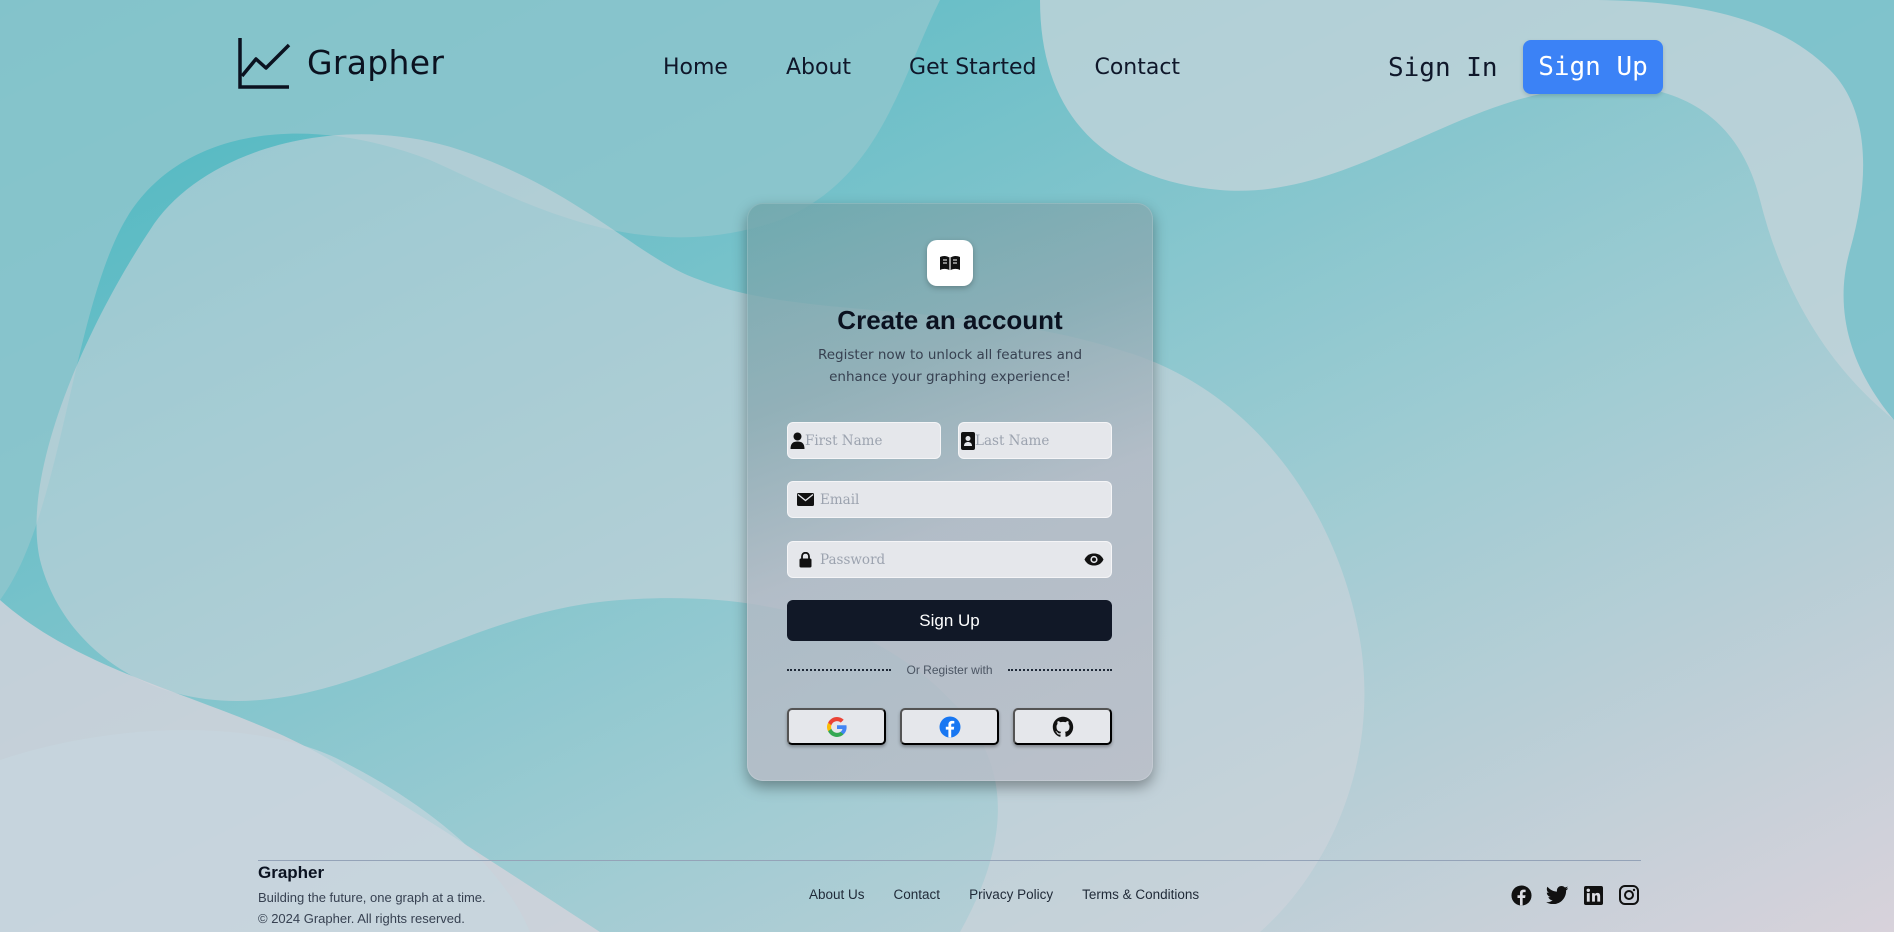 The image size is (1894, 932). Describe the element at coordinates (949, 620) in the screenshot. I see `submit-sign-up-button: Sign Up` at that location.